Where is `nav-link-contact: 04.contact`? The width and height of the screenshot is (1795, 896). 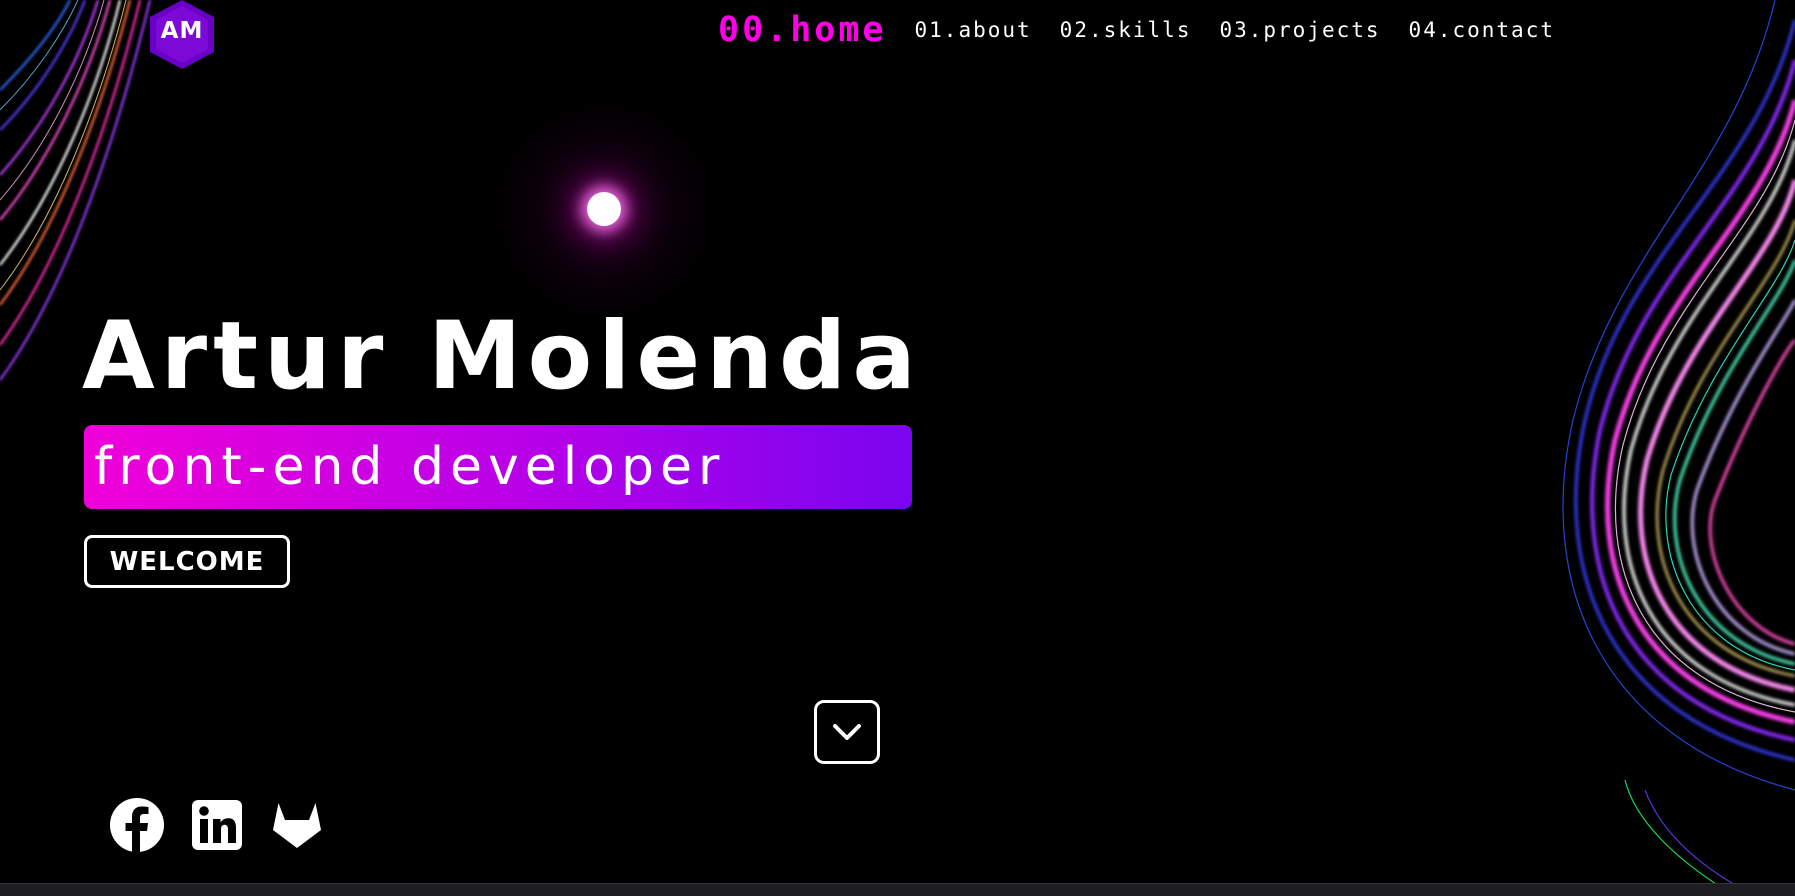
nav-link-contact: 04.contact is located at coordinates (1482, 30).